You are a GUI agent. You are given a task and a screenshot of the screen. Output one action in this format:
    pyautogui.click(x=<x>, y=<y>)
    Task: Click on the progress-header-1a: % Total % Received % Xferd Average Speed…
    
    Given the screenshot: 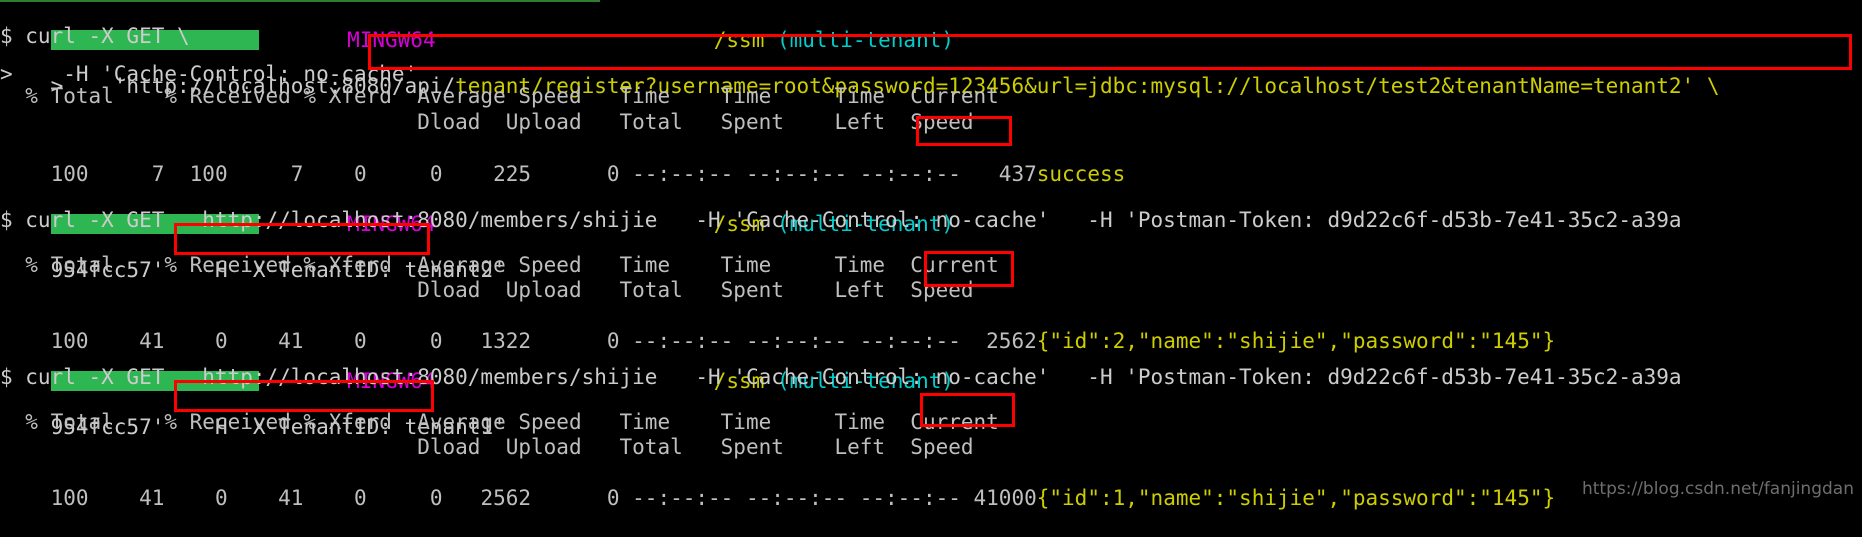 What is the action you would take?
    pyautogui.click(x=499, y=96)
    